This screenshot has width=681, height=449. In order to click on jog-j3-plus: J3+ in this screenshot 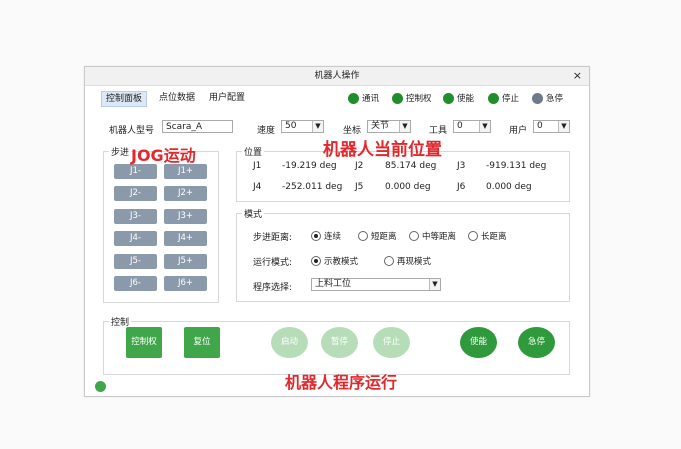, I will do `click(185, 216)`.